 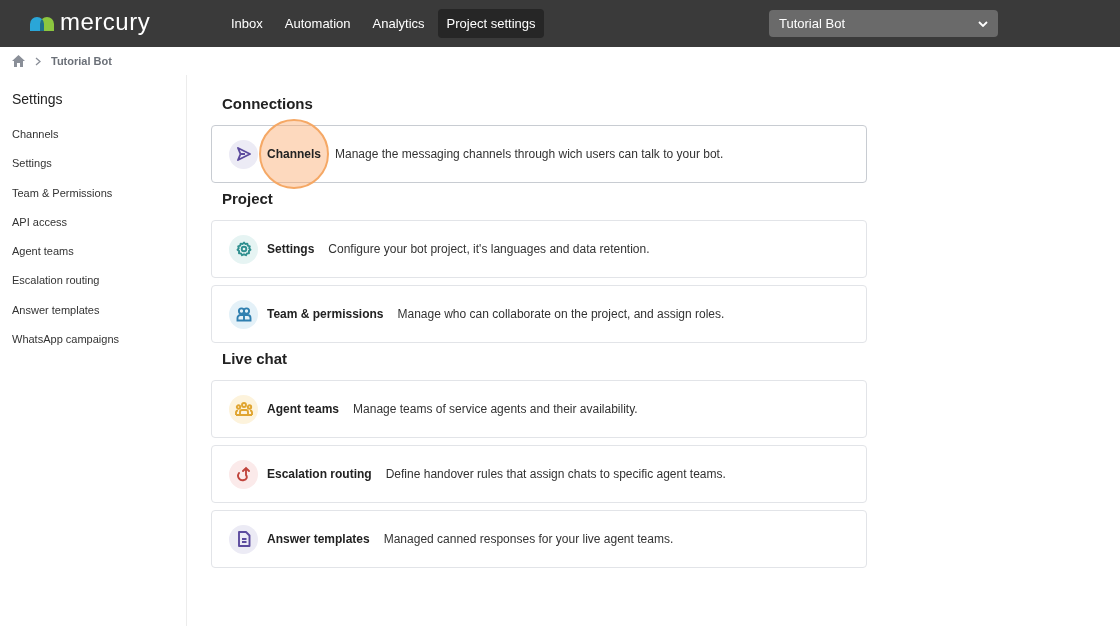 What do you see at coordinates (491, 23) in the screenshot?
I see `nav-tab: Project settings` at bounding box center [491, 23].